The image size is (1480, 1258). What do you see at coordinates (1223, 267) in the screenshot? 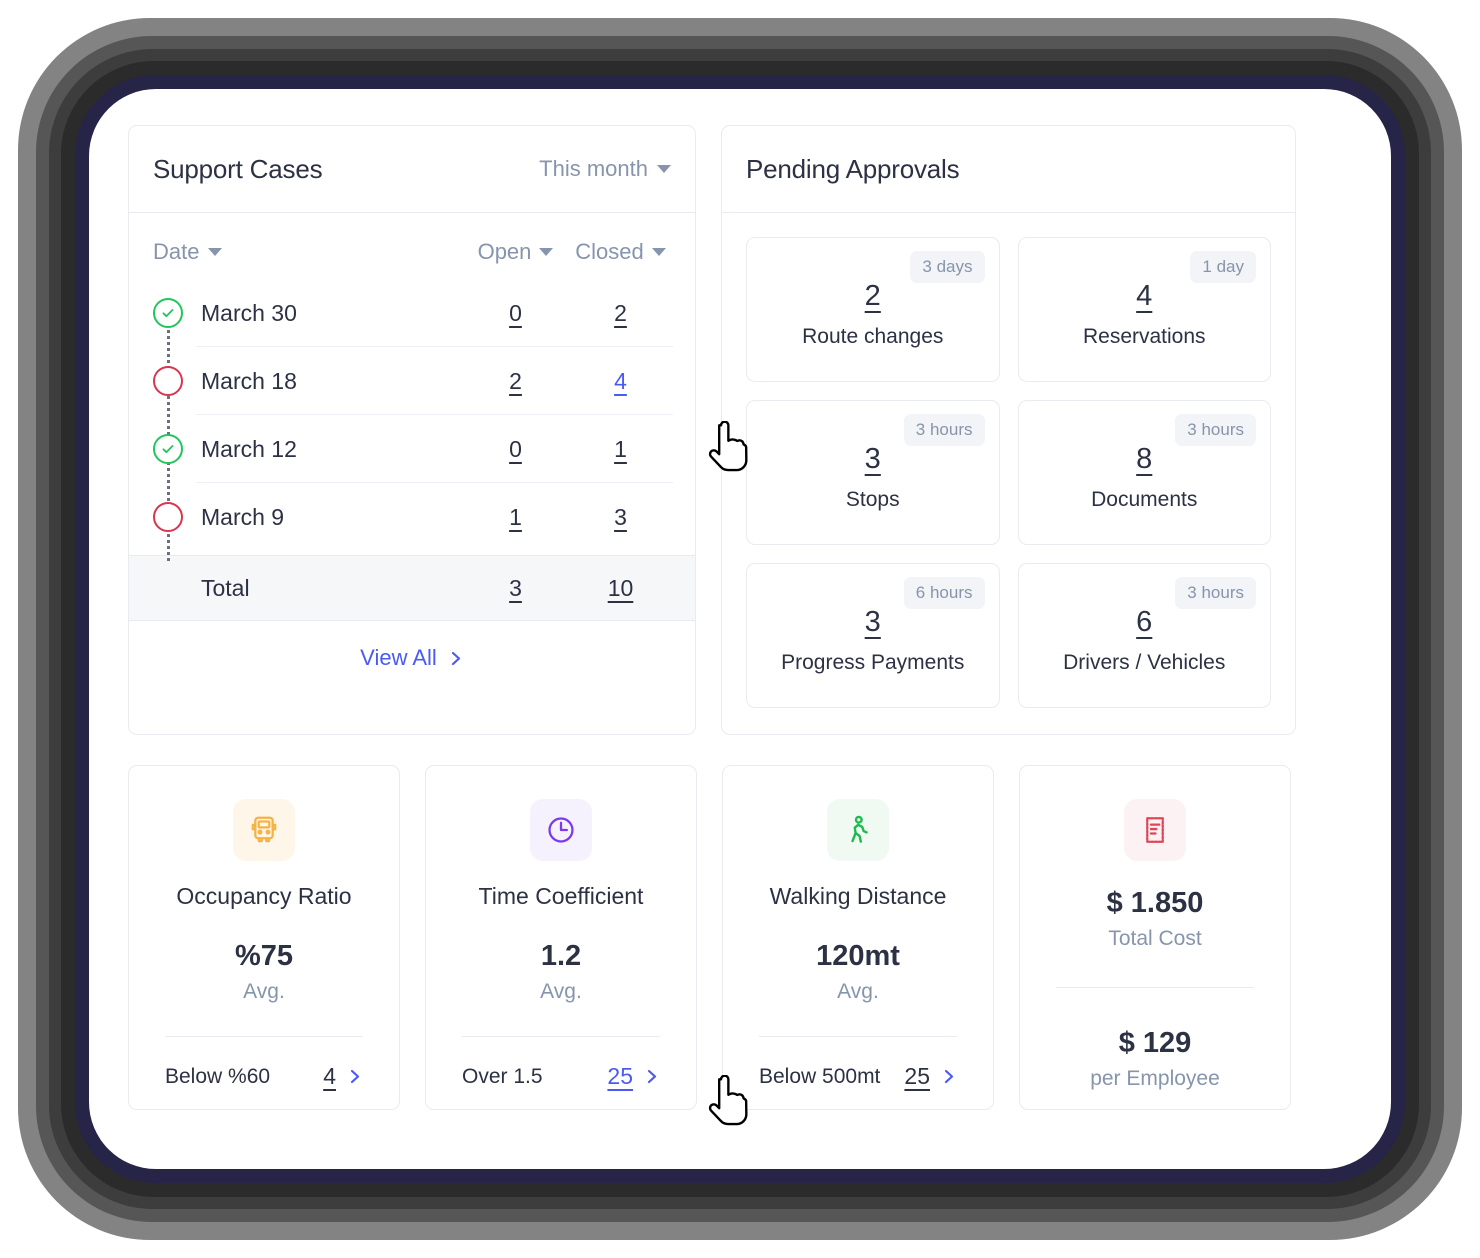
I see `approval-age-badge: 1 day` at bounding box center [1223, 267].